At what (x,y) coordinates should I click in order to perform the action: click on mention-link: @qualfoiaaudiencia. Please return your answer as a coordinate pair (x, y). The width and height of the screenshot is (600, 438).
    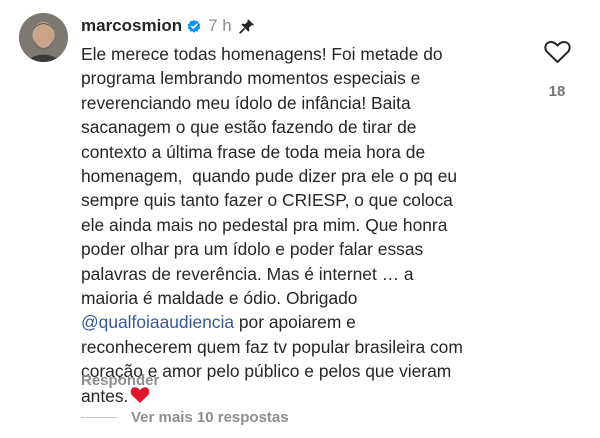
    Looking at the image, I should click on (157, 322).